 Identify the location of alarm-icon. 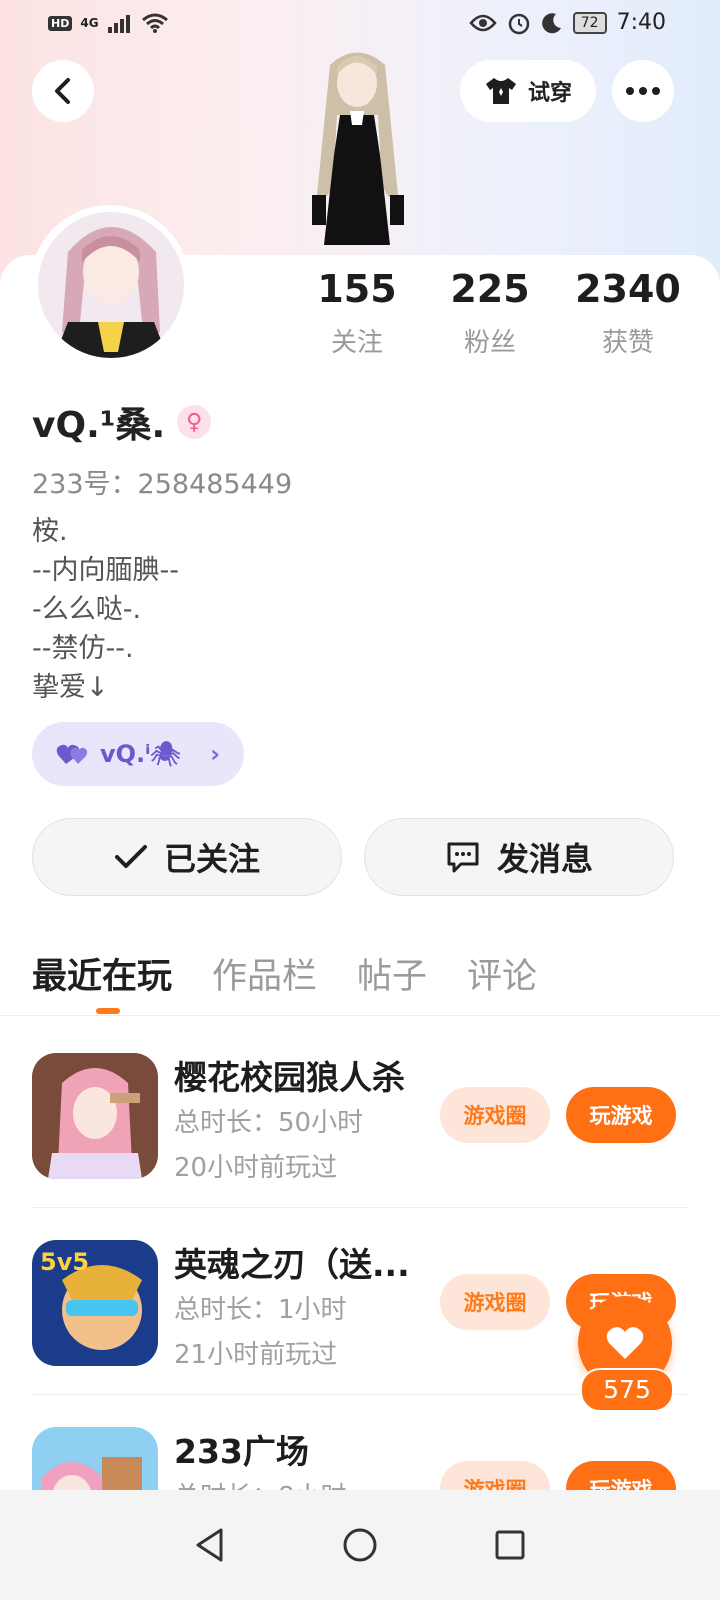
(519, 23).